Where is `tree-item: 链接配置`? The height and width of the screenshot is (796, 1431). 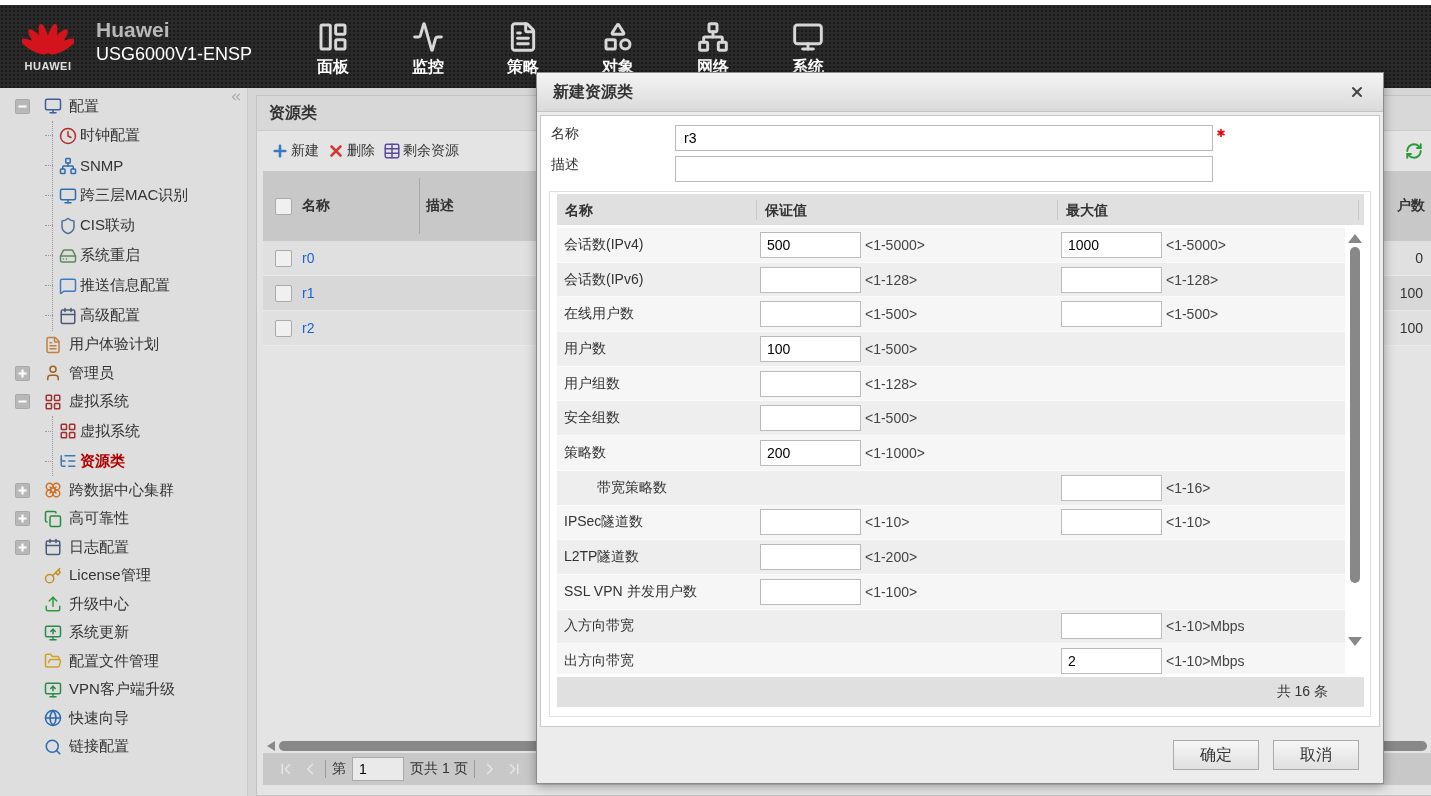 tree-item: 链接配置 is located at coordinates (99, 747).